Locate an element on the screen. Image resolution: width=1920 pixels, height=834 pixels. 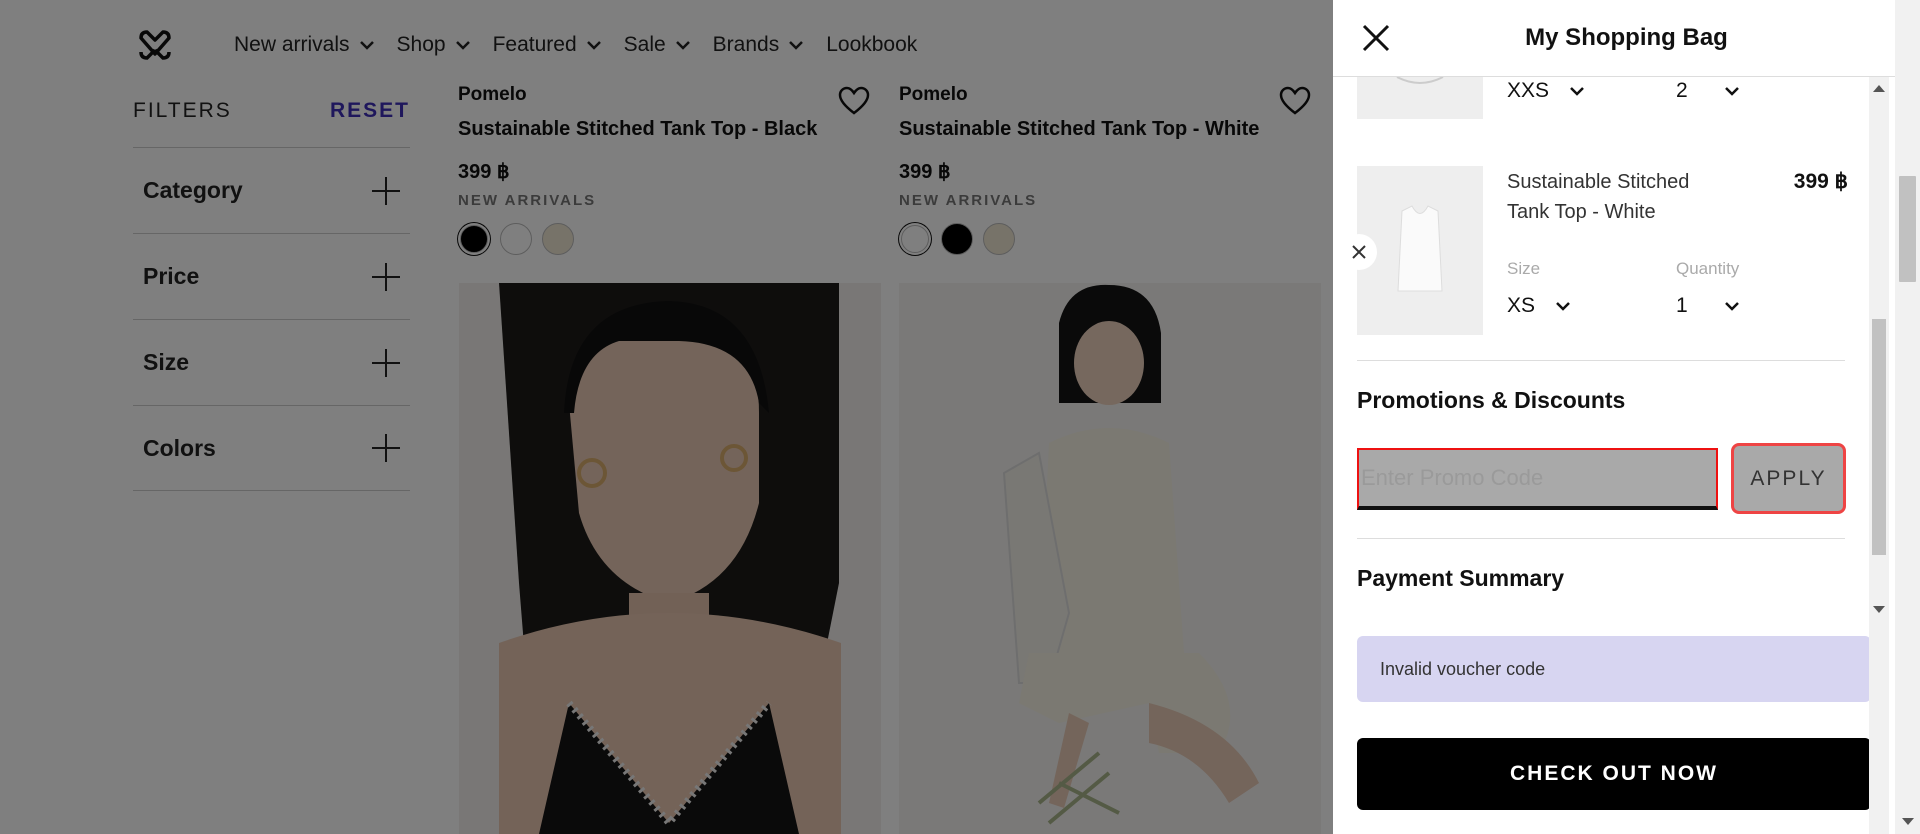
apply-promo-button: APPLY is located at coordinates (1788, 478).